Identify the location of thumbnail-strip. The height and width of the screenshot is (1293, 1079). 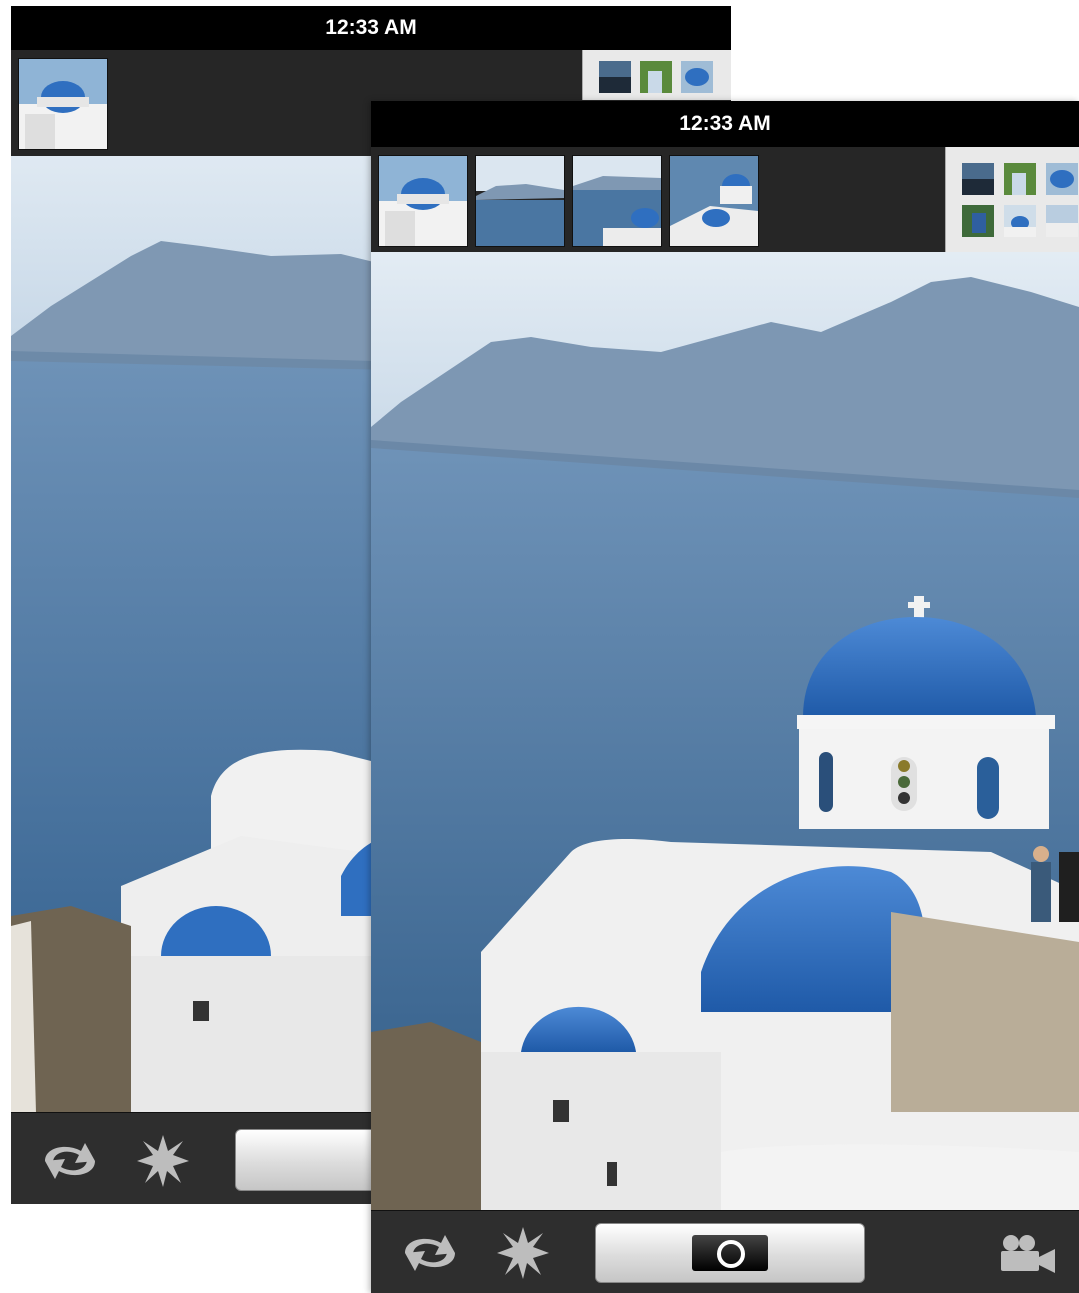
(725, 199).